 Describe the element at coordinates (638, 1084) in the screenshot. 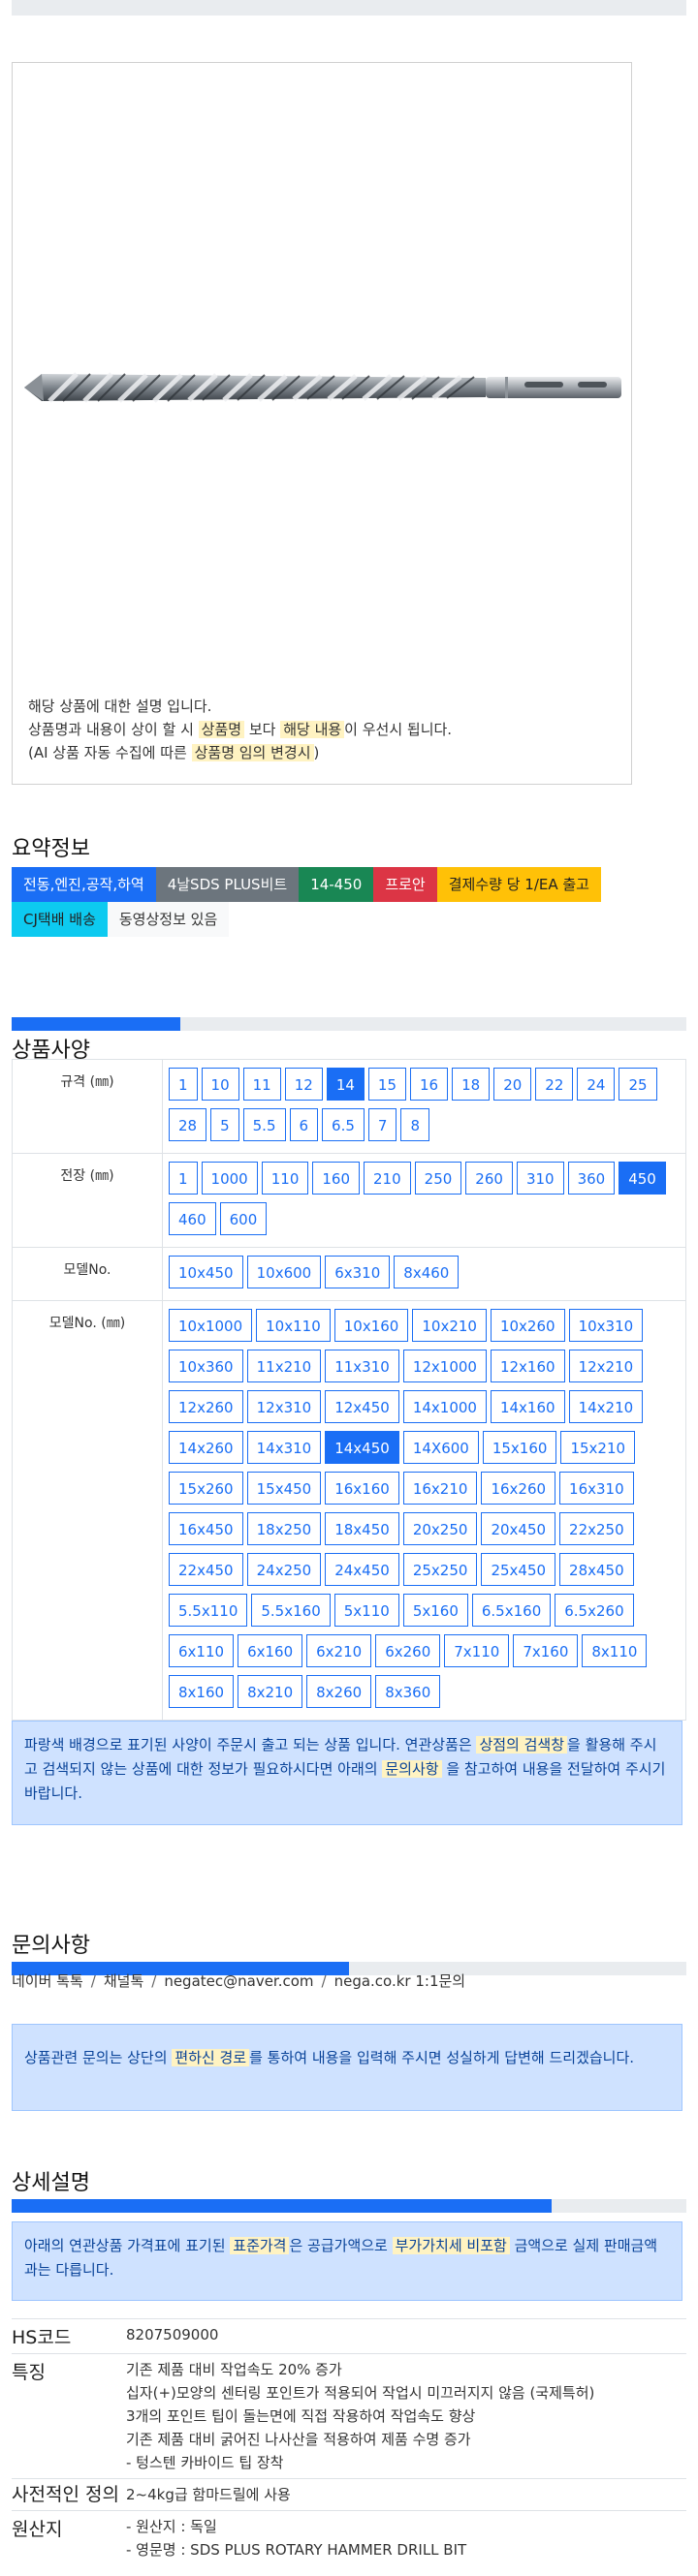

I see `spec-option-button: 25` at that location.